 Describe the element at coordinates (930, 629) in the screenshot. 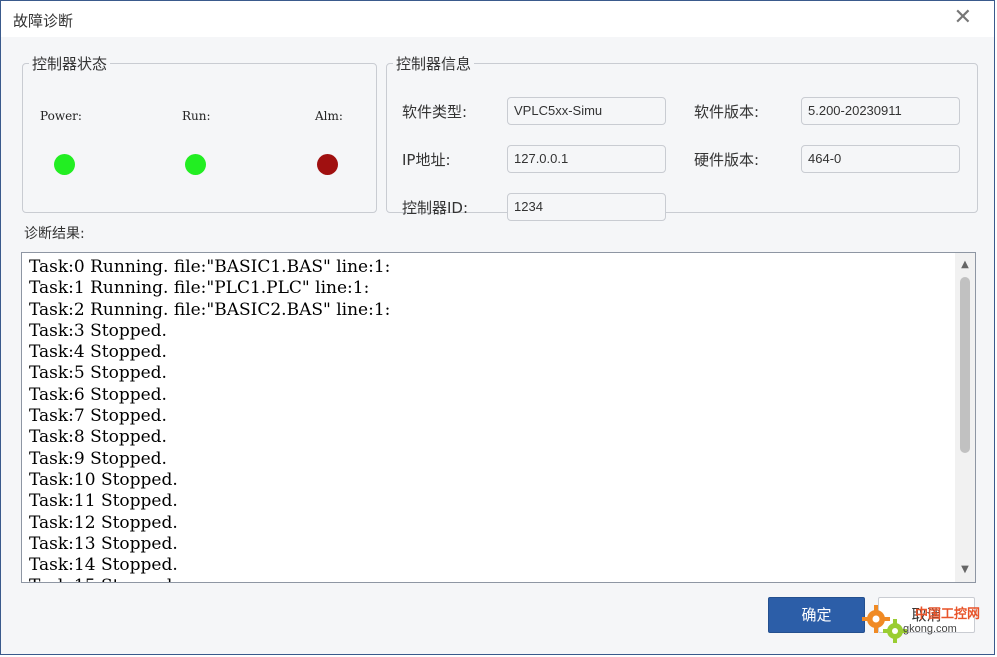

I see `watermark-domain: gkong.com` at that location.